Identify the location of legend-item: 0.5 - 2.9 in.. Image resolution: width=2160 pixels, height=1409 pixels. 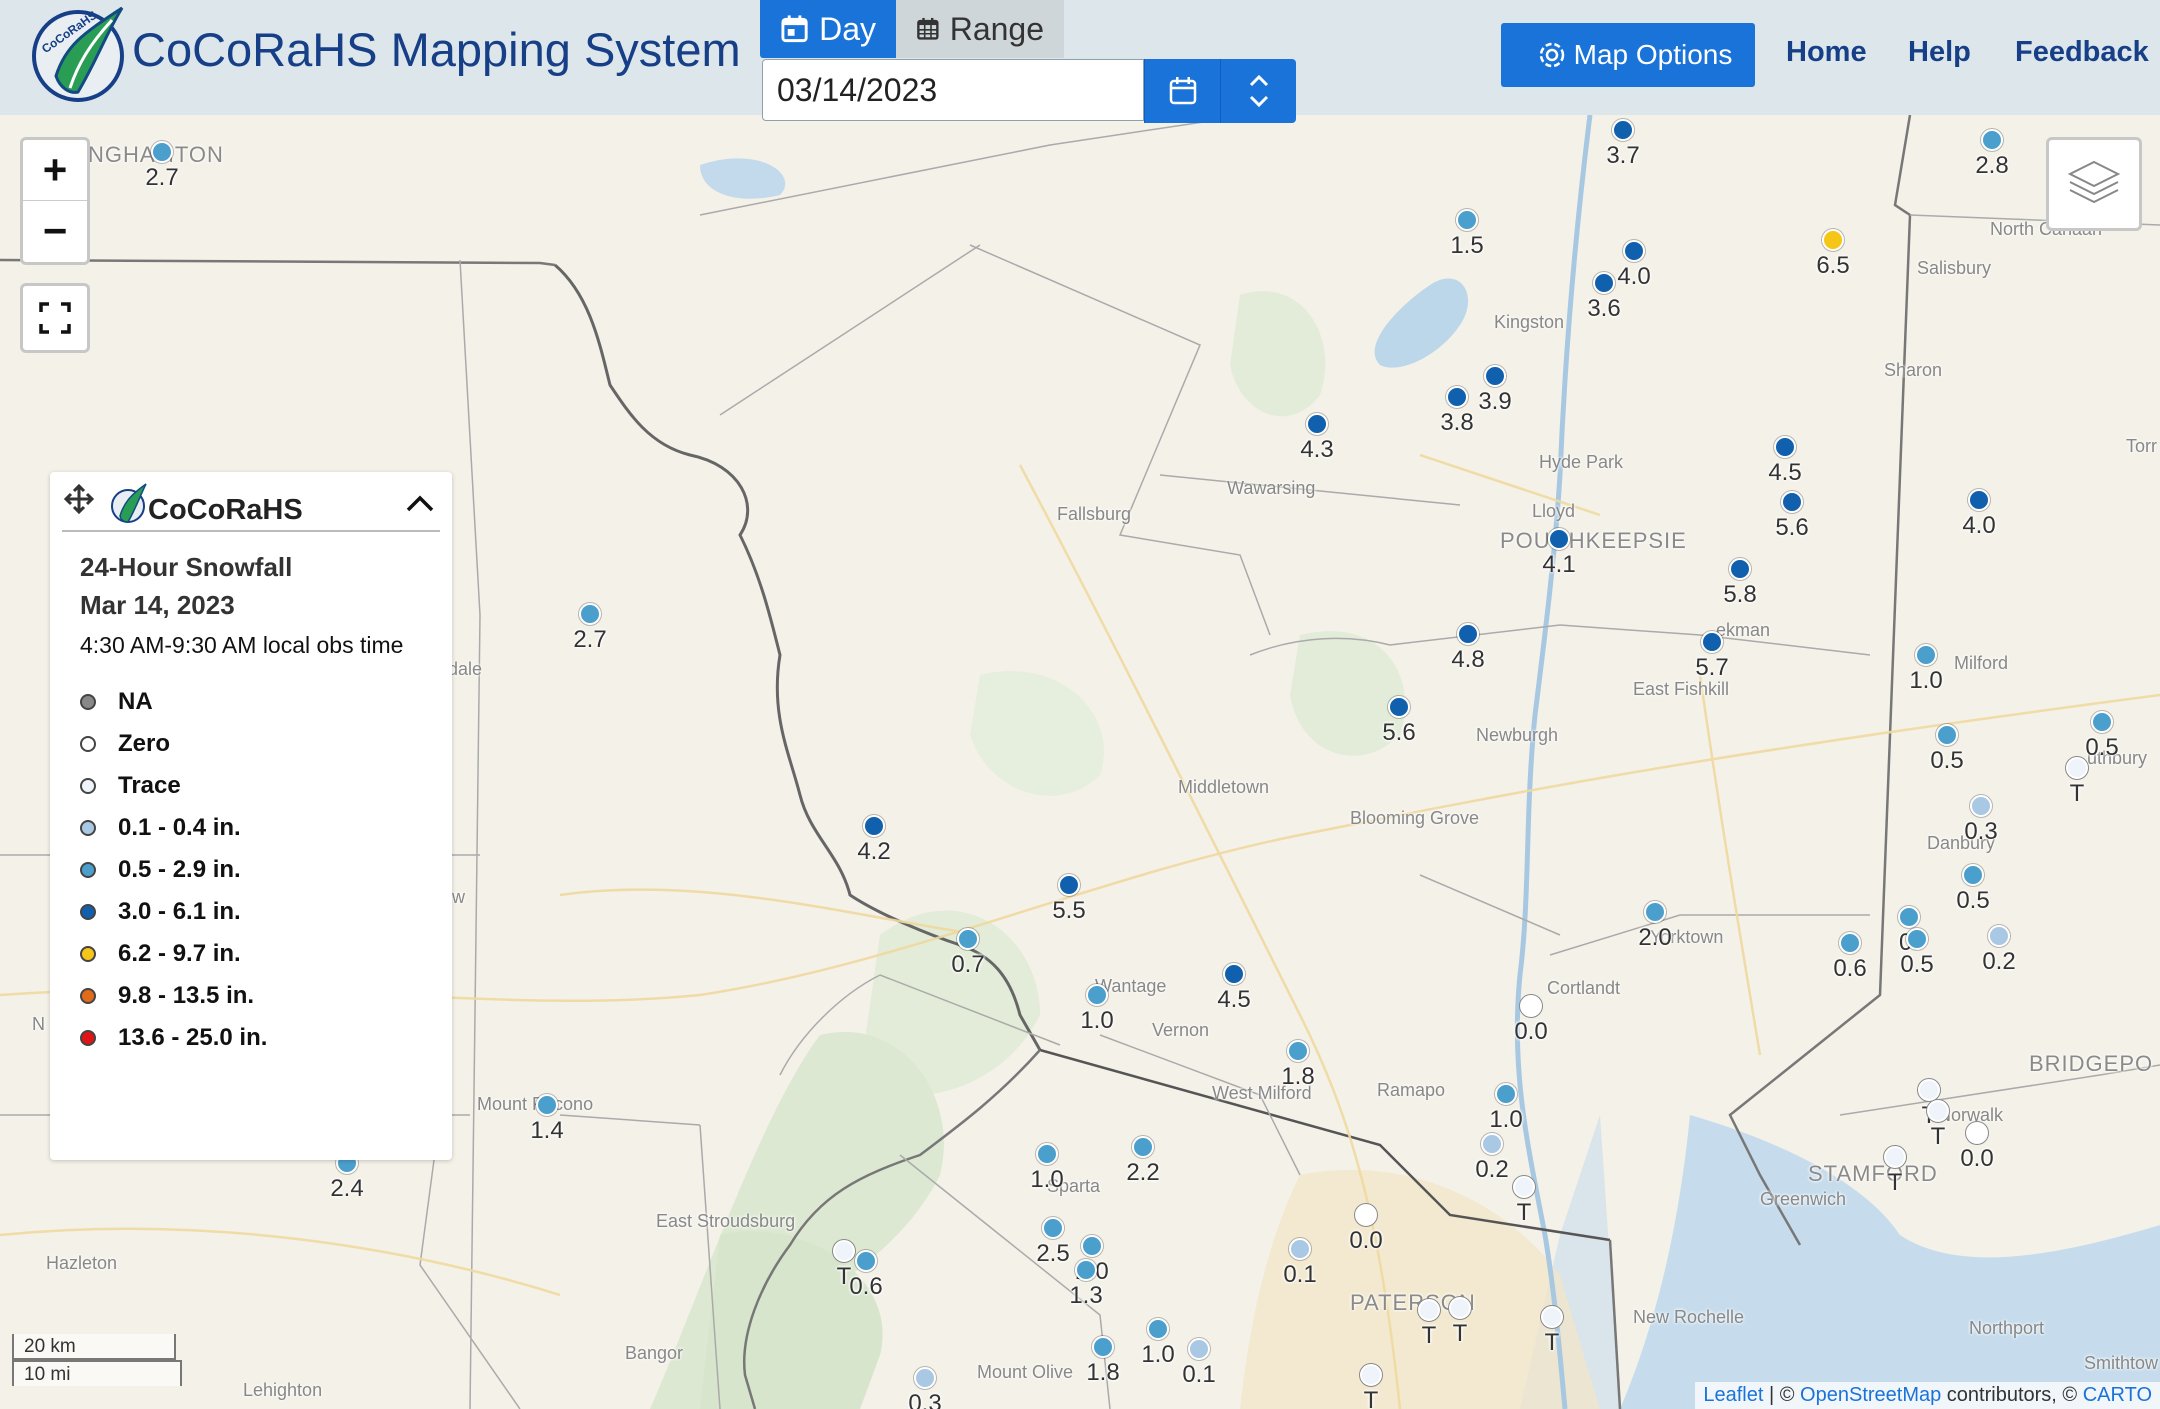
(160, 870).